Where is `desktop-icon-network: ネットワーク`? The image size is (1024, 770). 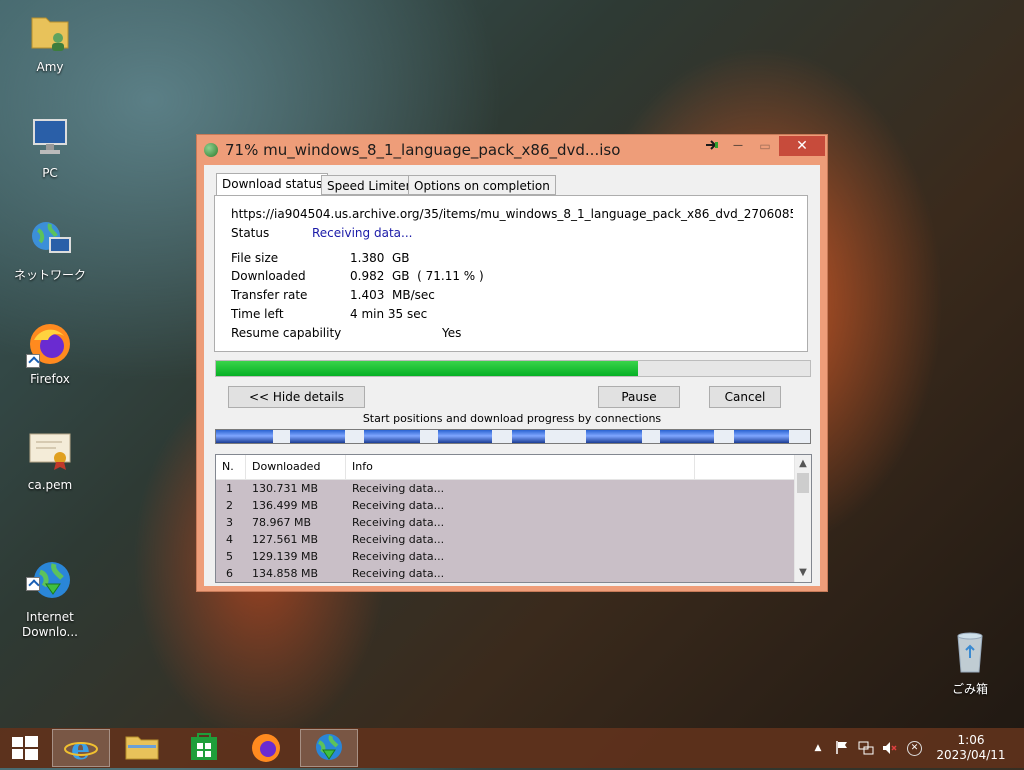 desktop-icon-network: ネットワーク is located at coordinates (50, 249).